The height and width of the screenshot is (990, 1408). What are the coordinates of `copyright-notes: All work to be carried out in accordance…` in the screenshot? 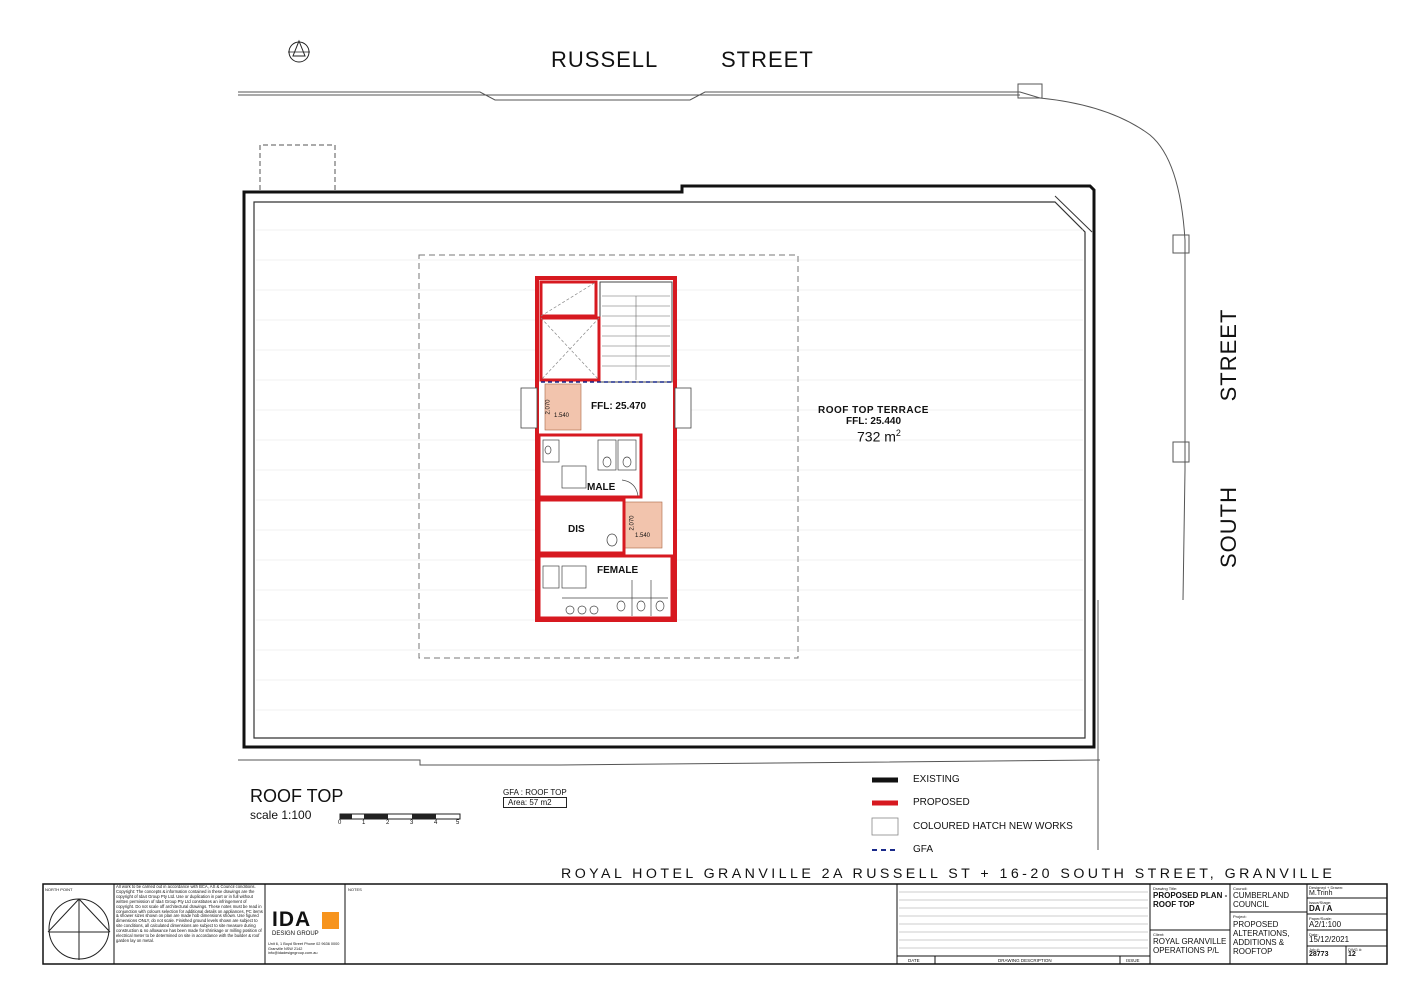 It's located at (189, 914).